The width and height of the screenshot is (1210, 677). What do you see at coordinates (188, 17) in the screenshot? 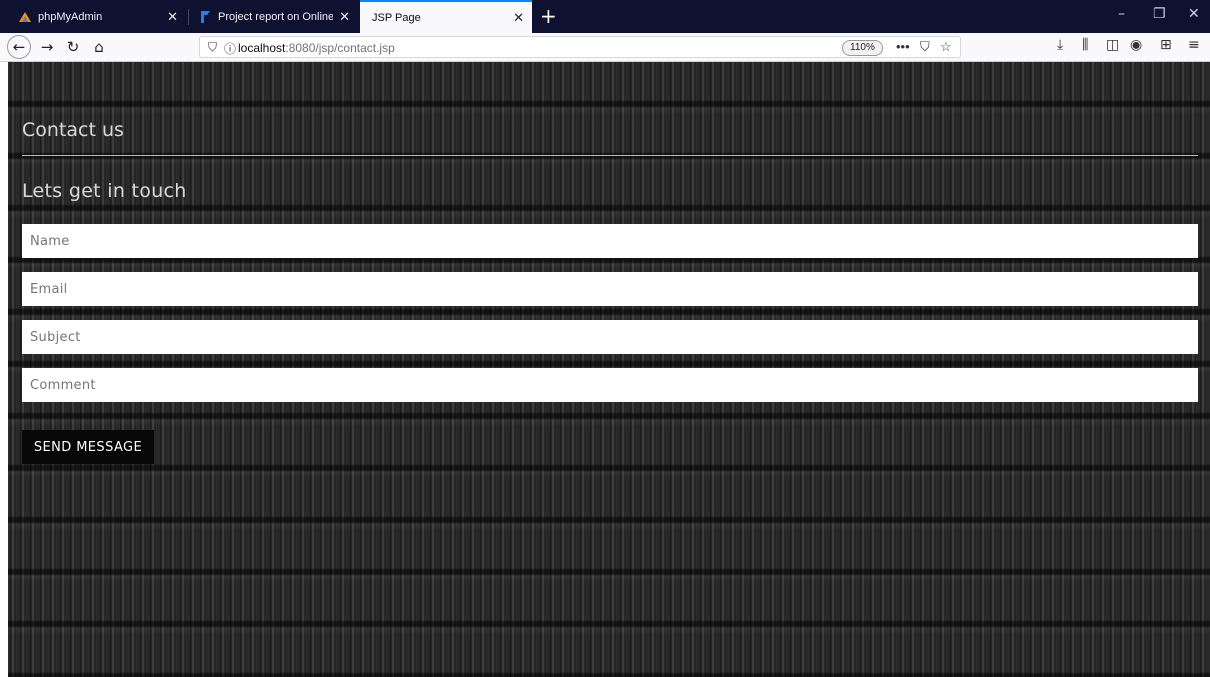
I see `tab-separator` at bounding box center [188, 17].